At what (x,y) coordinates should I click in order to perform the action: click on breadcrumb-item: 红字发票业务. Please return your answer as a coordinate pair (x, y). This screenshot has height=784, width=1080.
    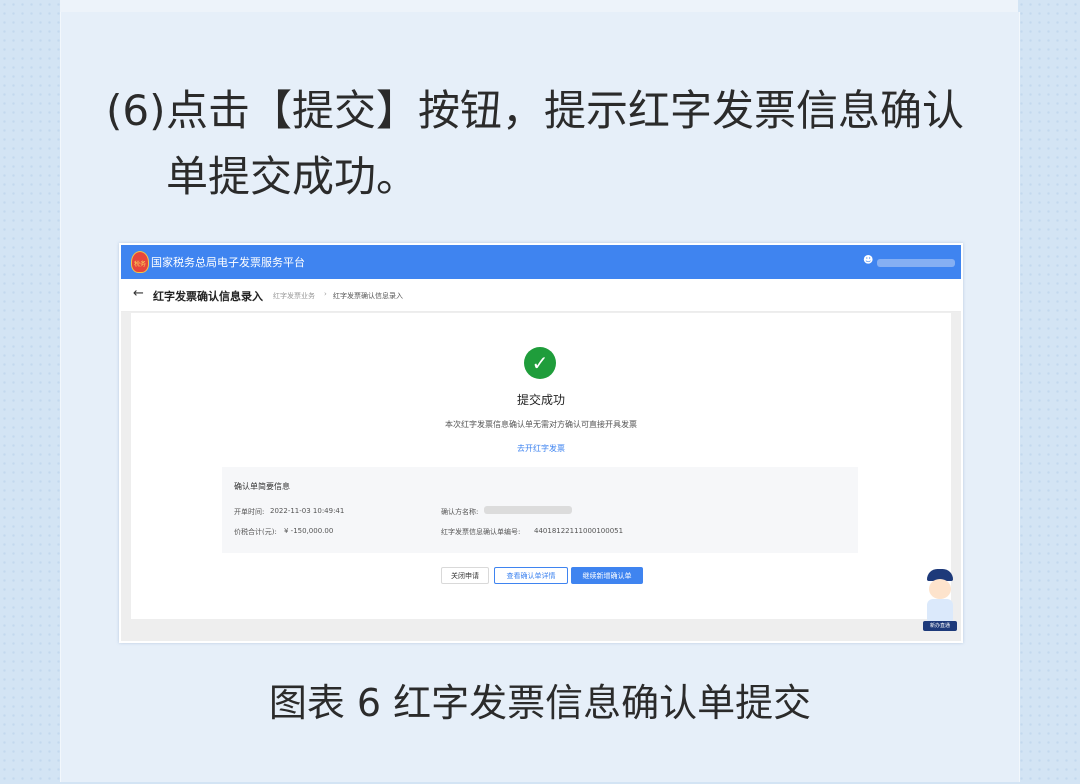
    Looking at the image, I should click on (294, 296).